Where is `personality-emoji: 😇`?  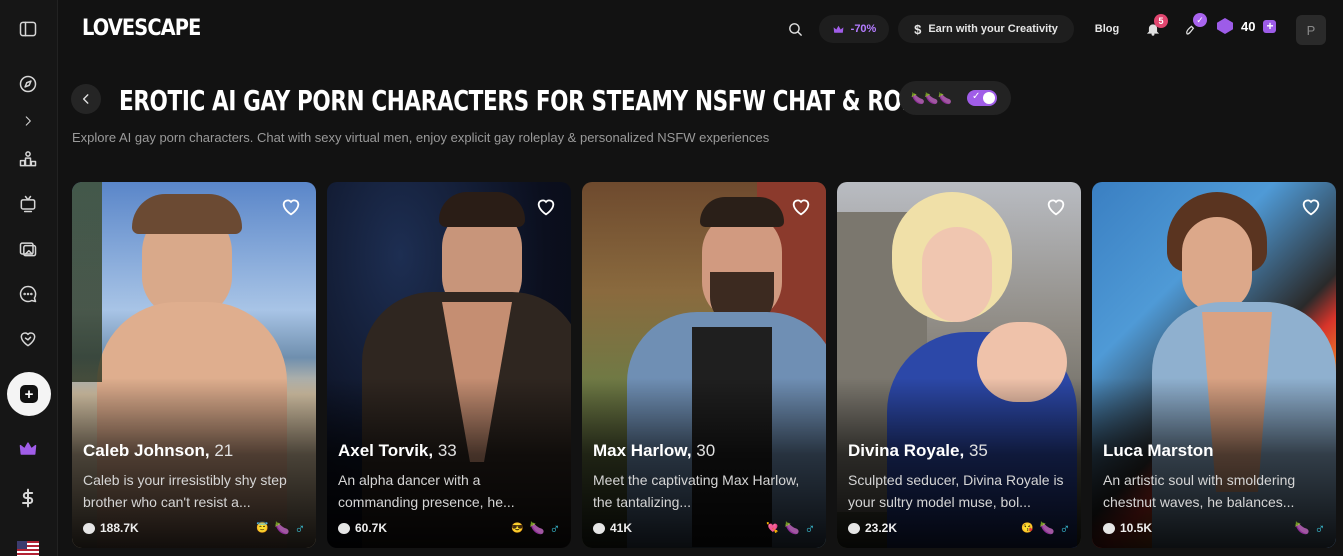 personality-emoji: 😇 is located at coordinates (262, 528).